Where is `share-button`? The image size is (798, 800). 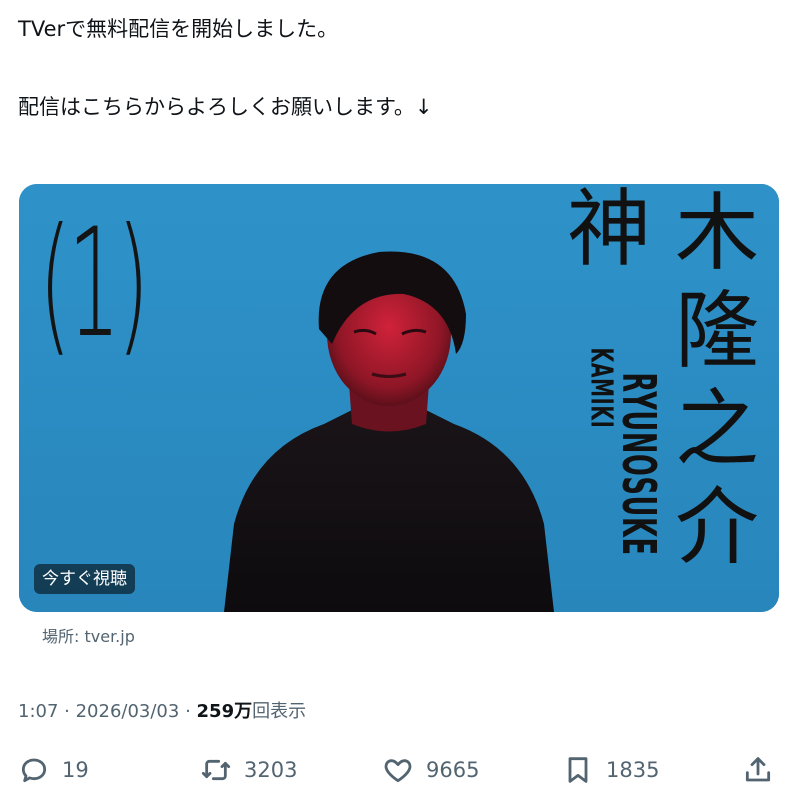 share-button is located at coordinates (758, 770).